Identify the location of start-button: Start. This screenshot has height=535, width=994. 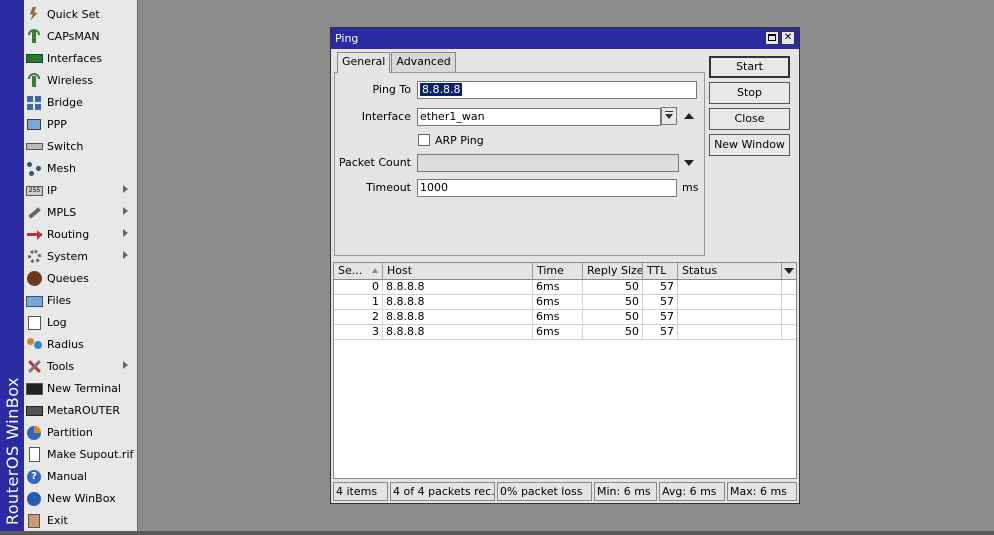
(749, 67).